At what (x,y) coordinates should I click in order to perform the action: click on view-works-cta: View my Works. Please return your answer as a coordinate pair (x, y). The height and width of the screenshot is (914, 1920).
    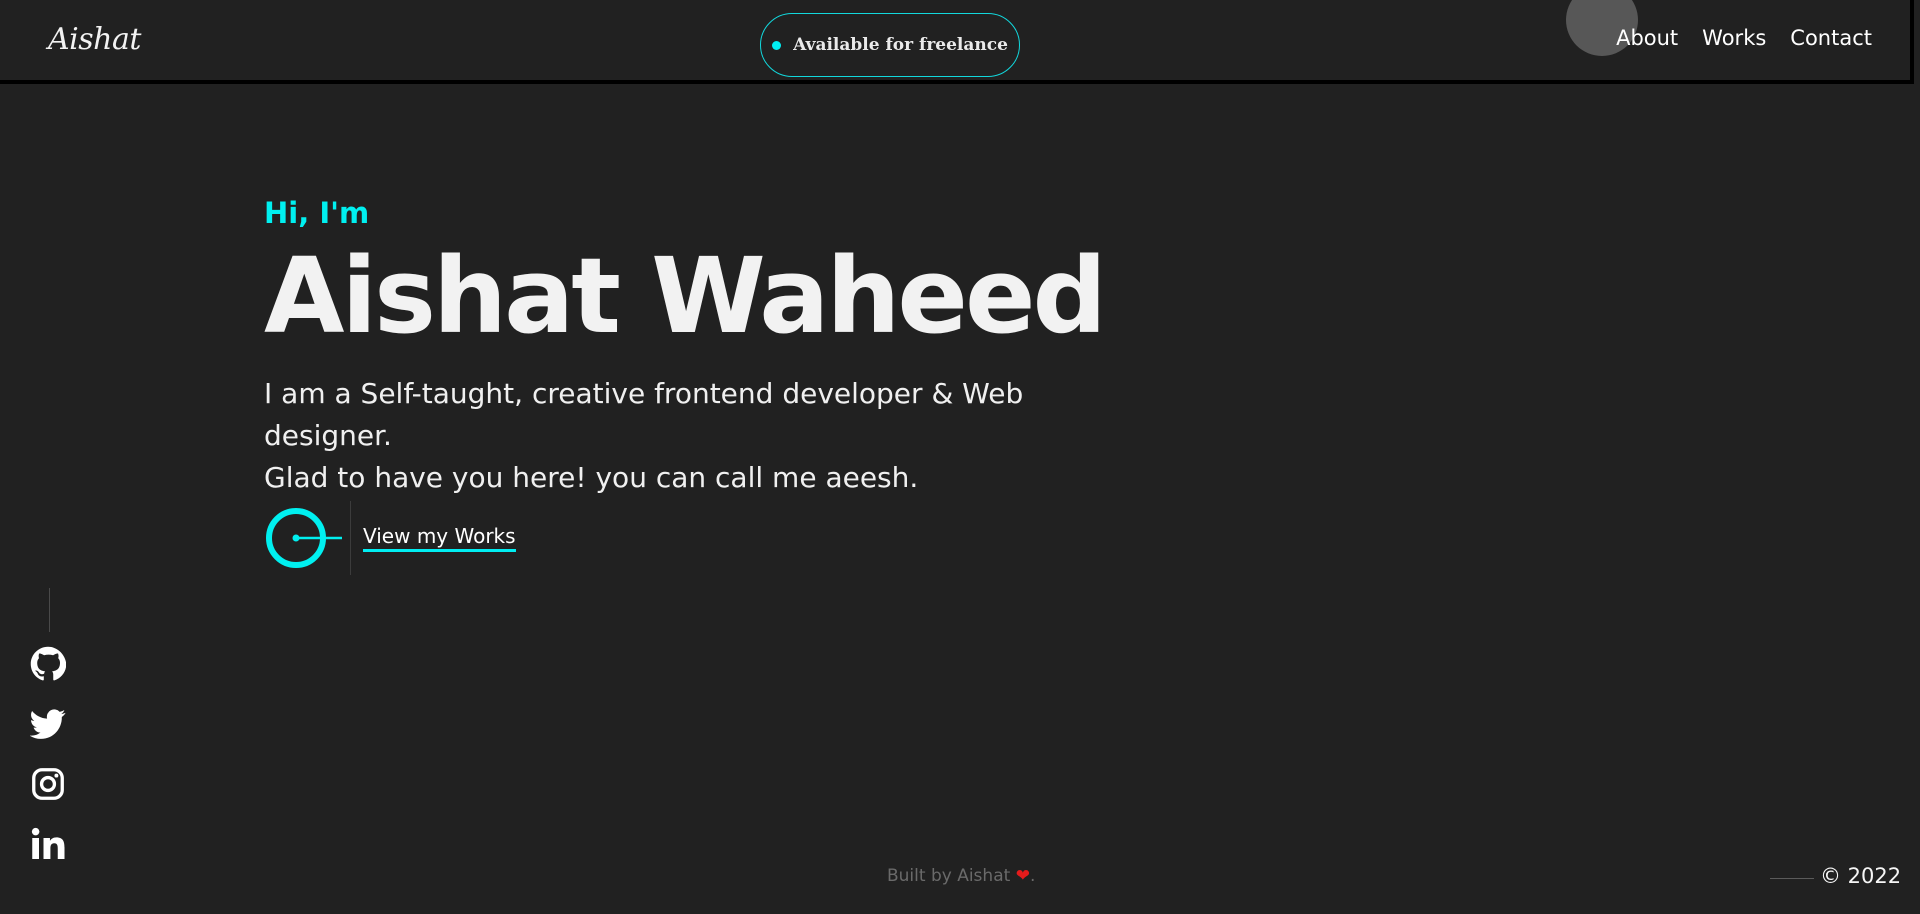
    Looking at the image, I should click on (390, 538).